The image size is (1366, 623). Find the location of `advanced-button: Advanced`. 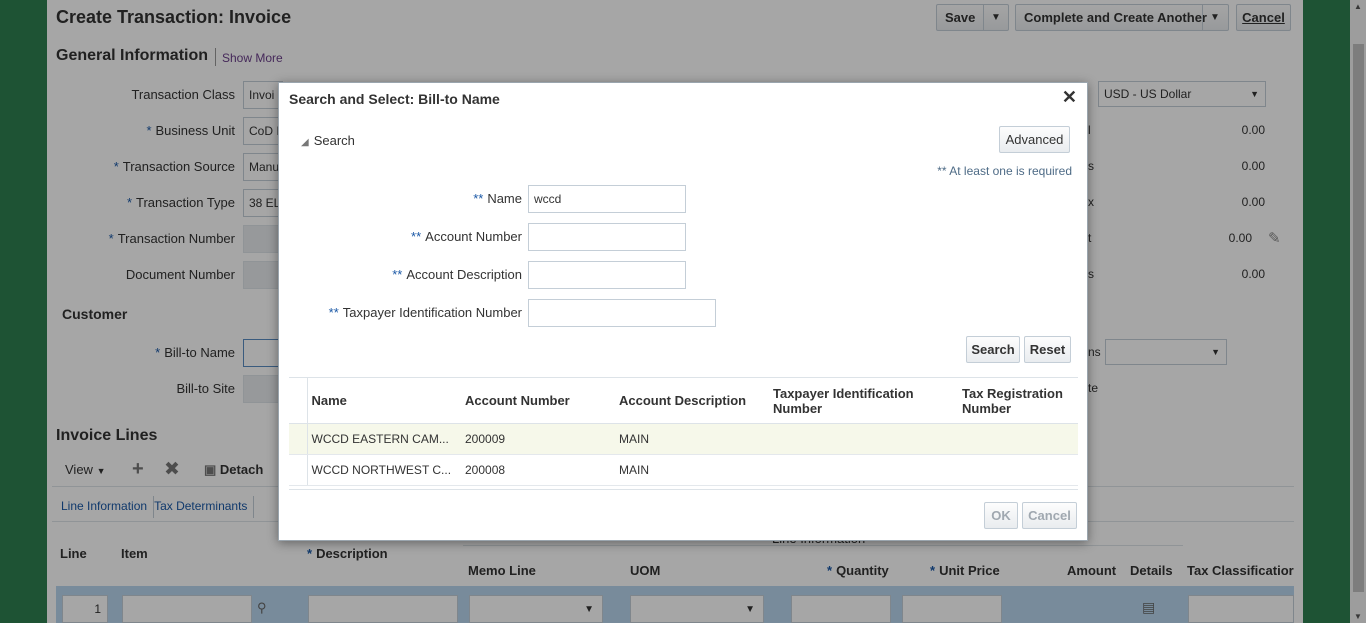

advanced-button: Advanced is located at coordinates (1034, 139).